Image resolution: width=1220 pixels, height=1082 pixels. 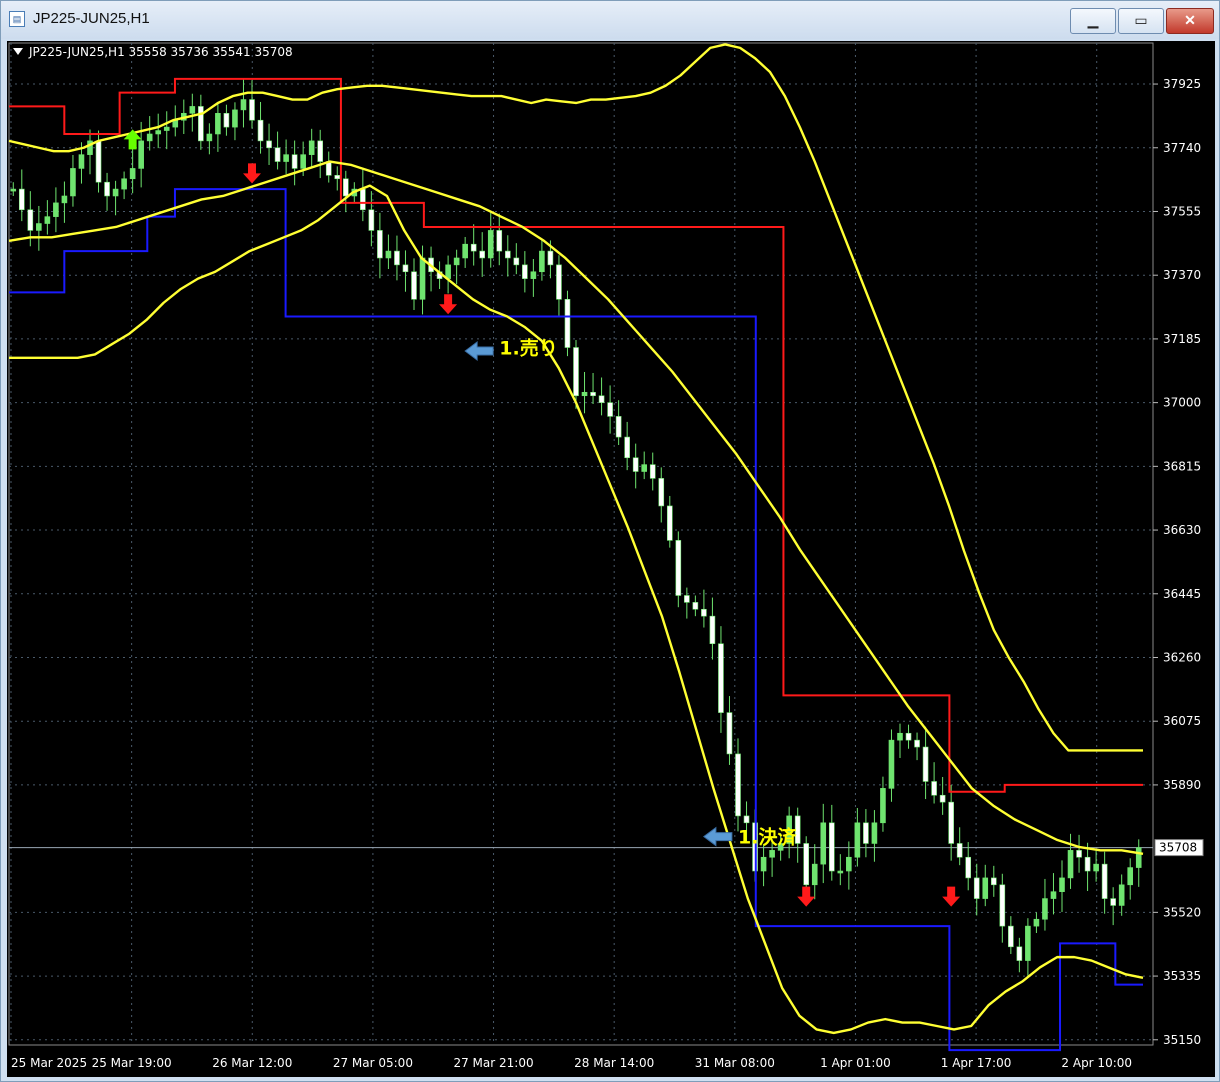 What do you see at coordinates (1182, 785) in the screenshot?
I see `y-tick-label: 35890` at bounding box center [1182, 785].